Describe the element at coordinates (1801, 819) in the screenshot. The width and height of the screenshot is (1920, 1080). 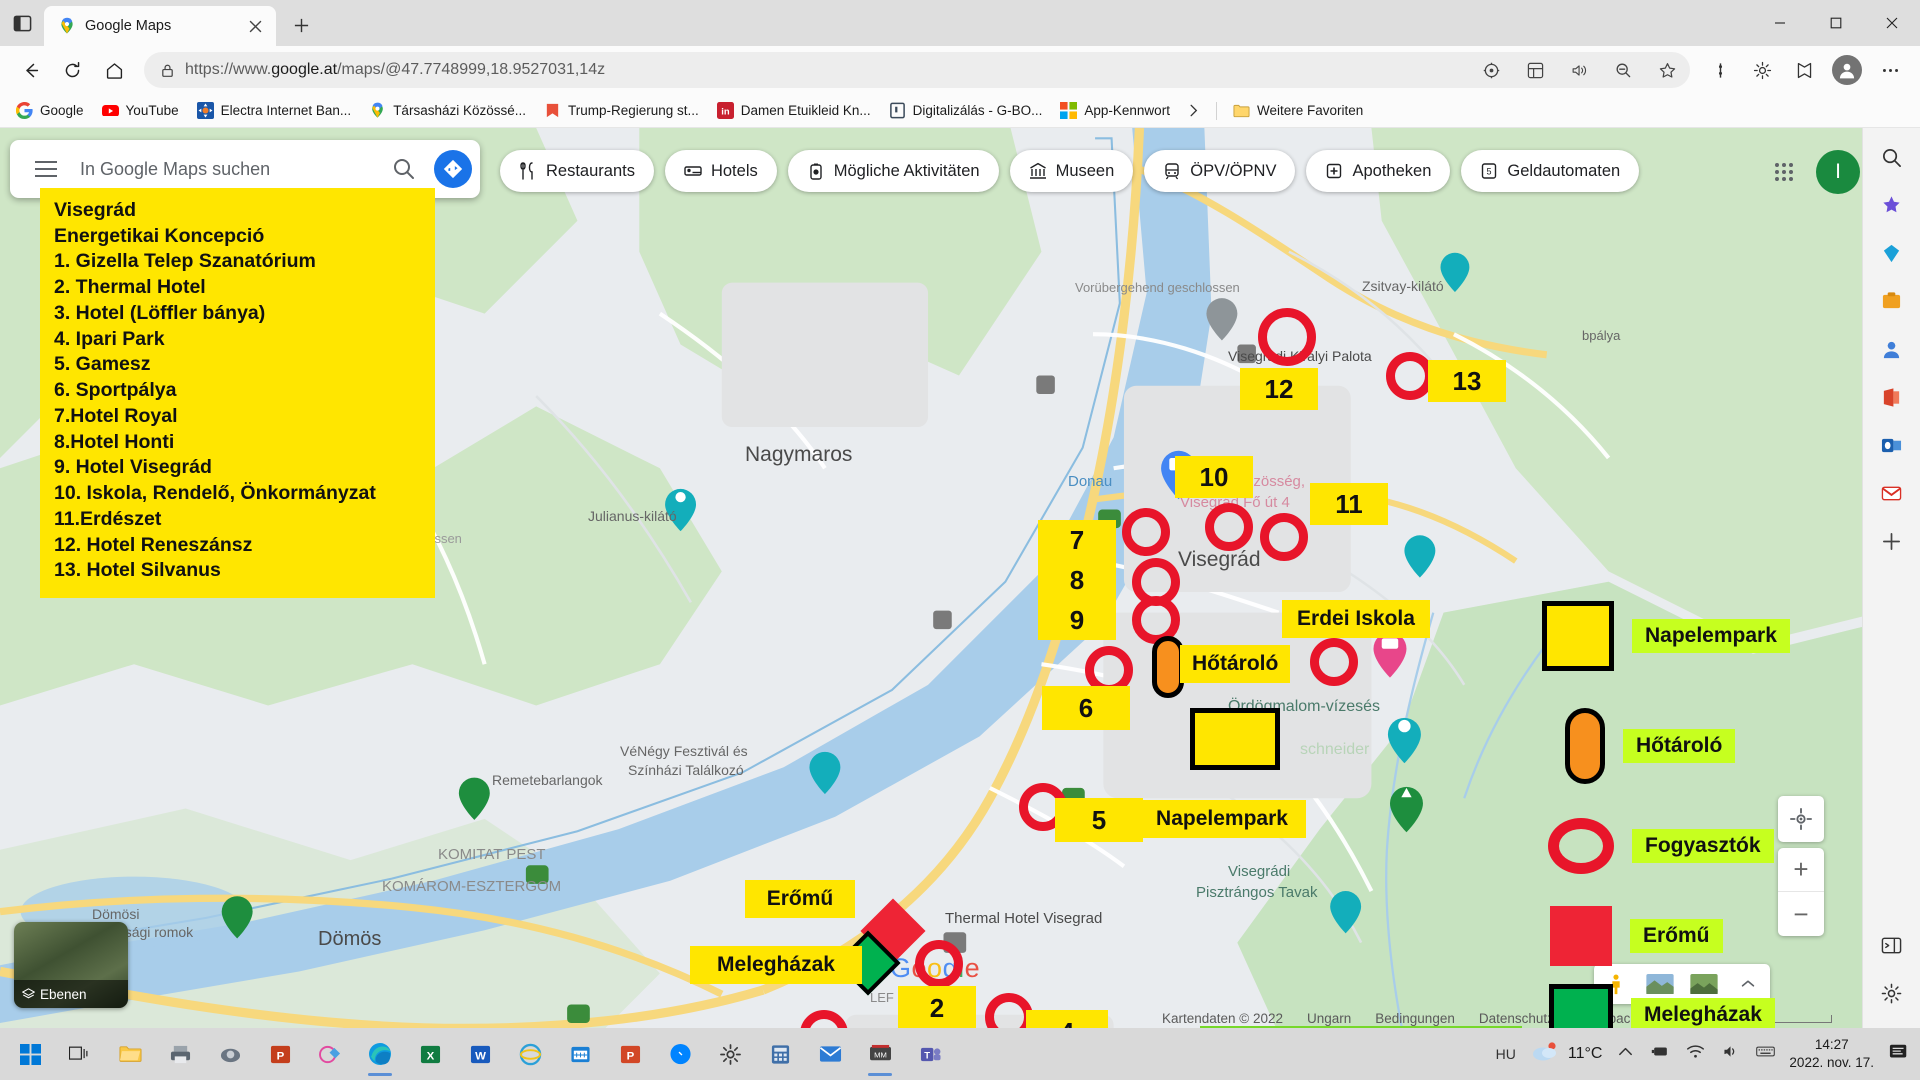
I see `my-location-button` at that location.